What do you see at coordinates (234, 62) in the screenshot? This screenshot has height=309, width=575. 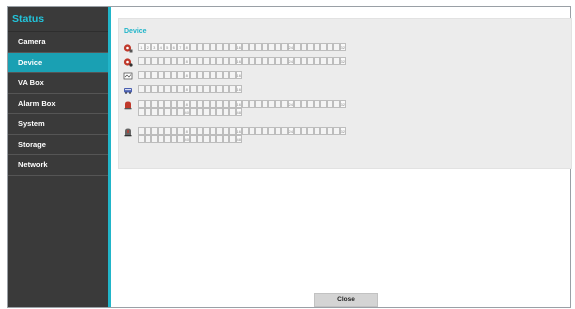 I see `device-row-camera-record: 8 16 24 32` at bounding box center [234, 62].